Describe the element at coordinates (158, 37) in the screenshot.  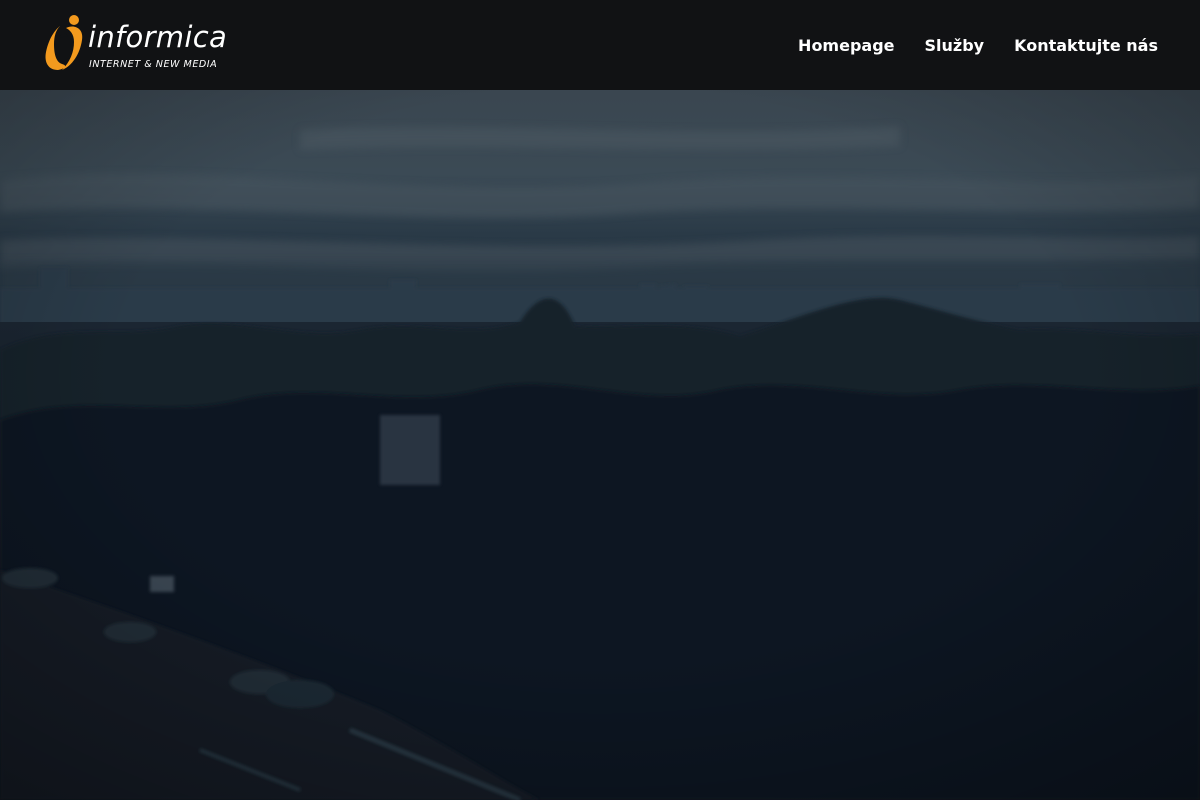
I see `brand-name: informica` at that location.